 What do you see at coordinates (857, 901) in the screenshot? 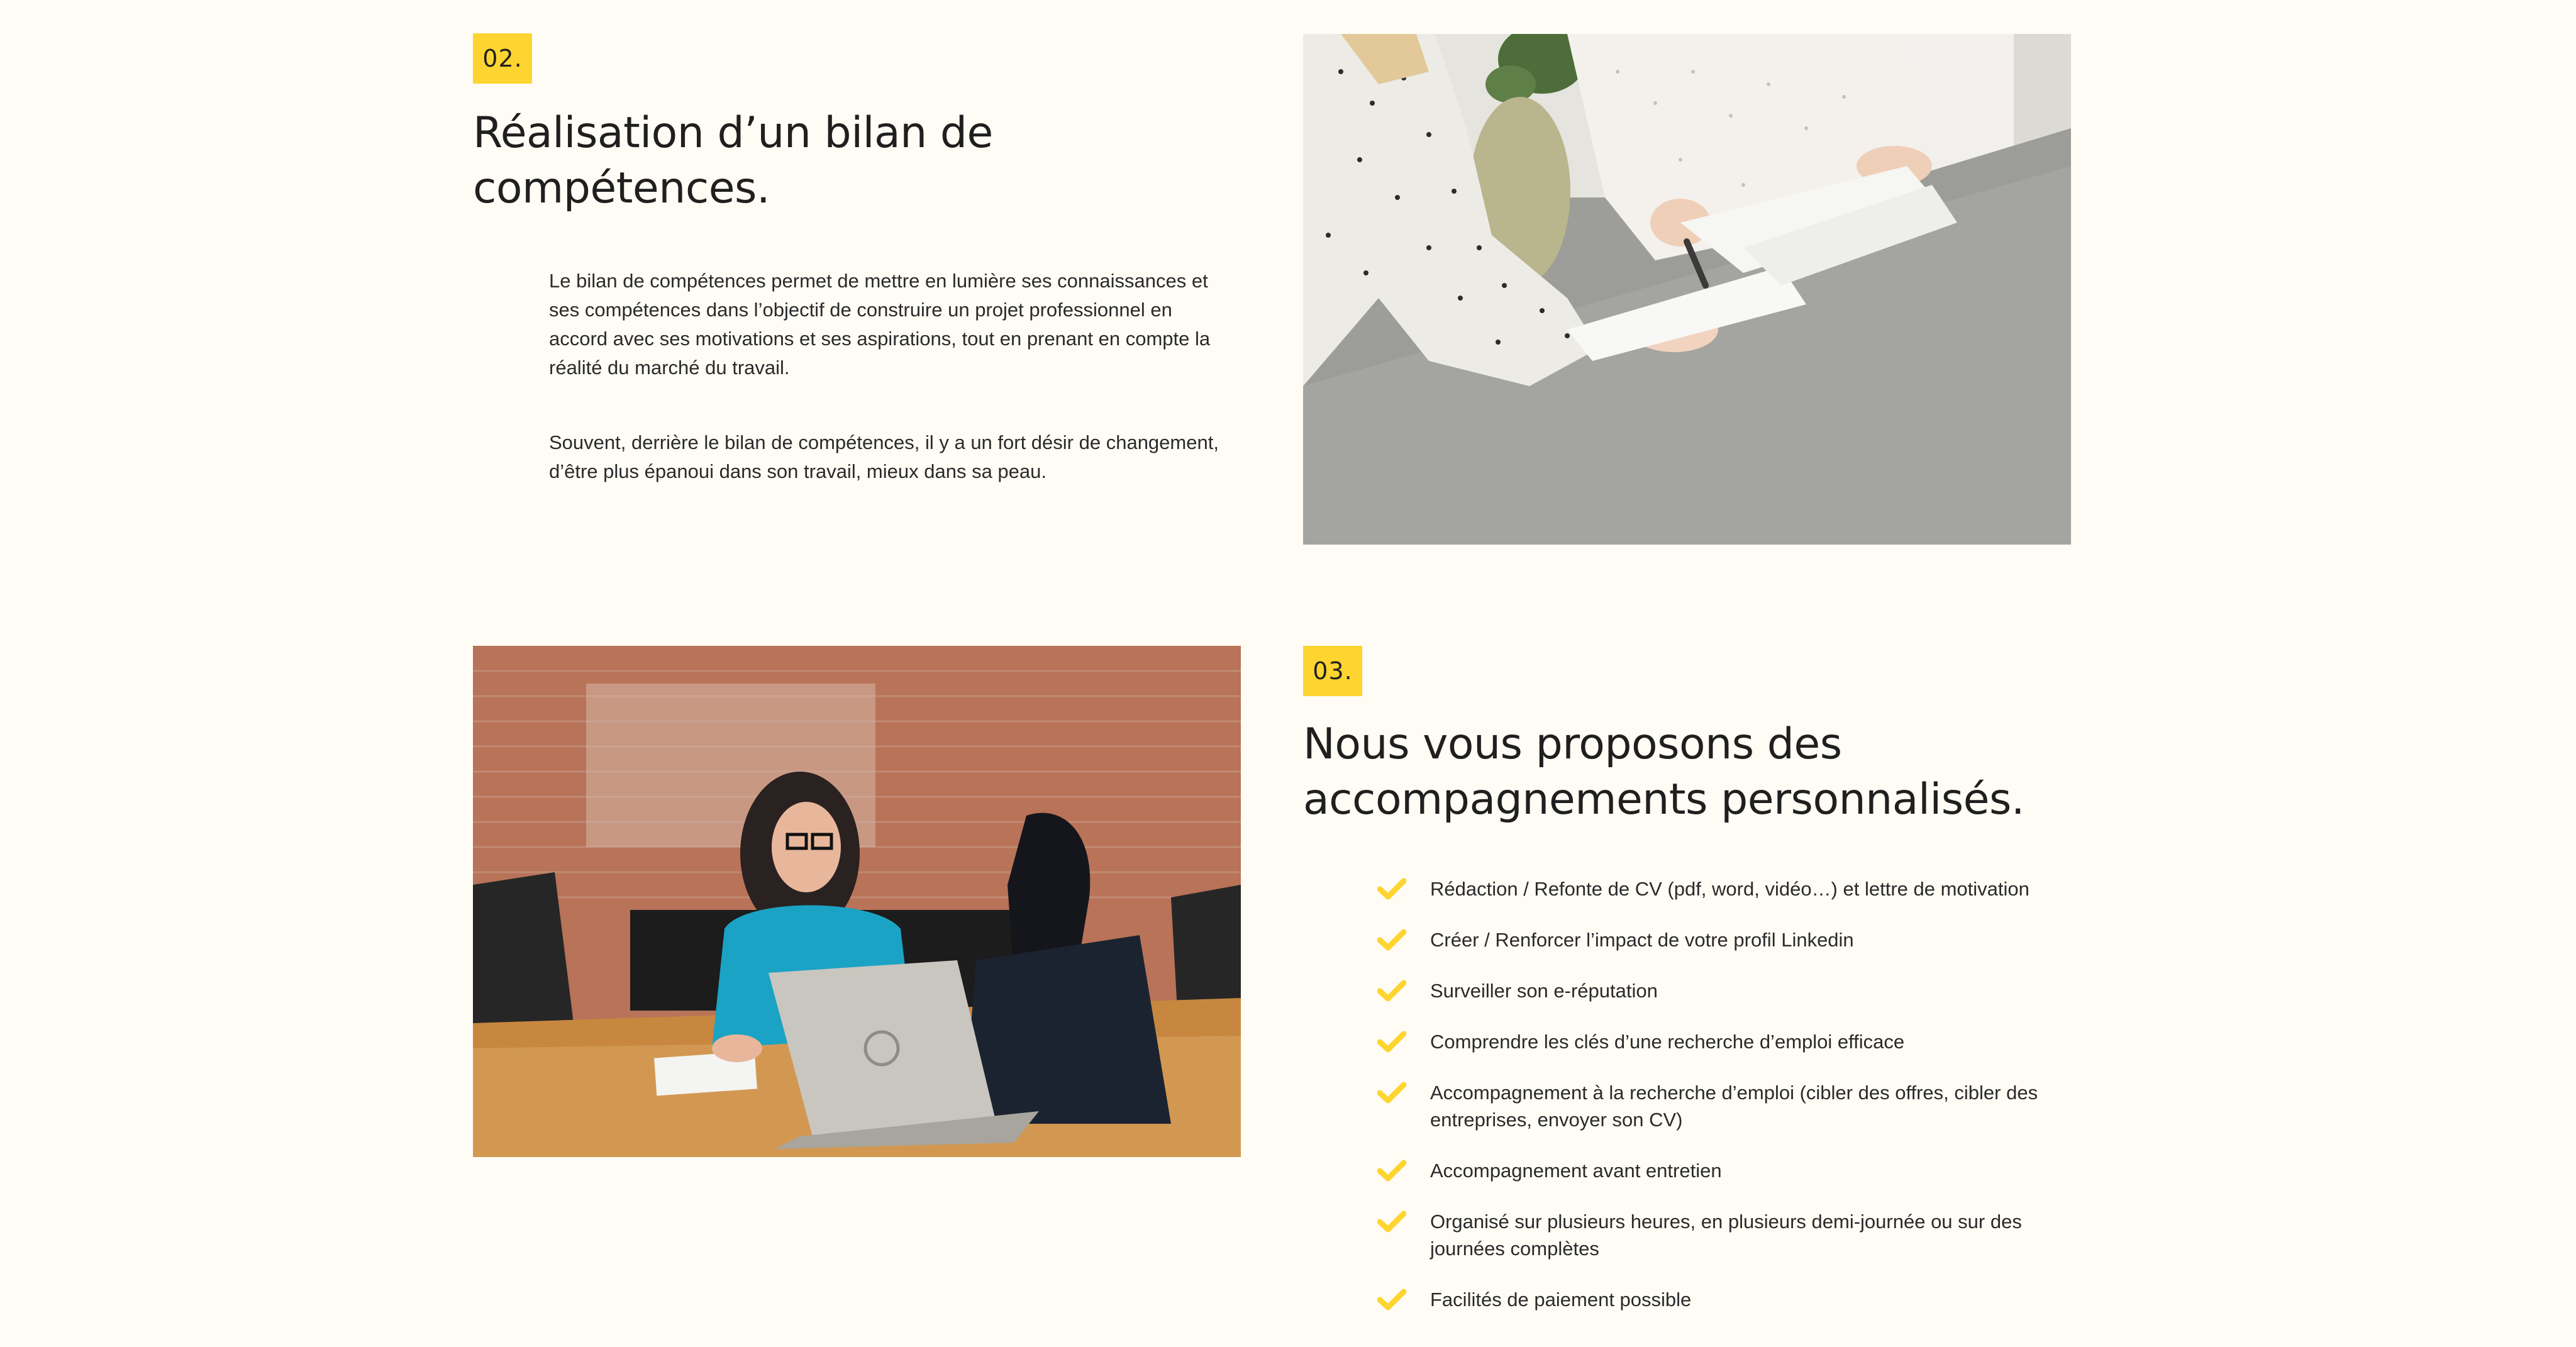
I see `laptop-meeting-photo` at bounding box center [857, 901].